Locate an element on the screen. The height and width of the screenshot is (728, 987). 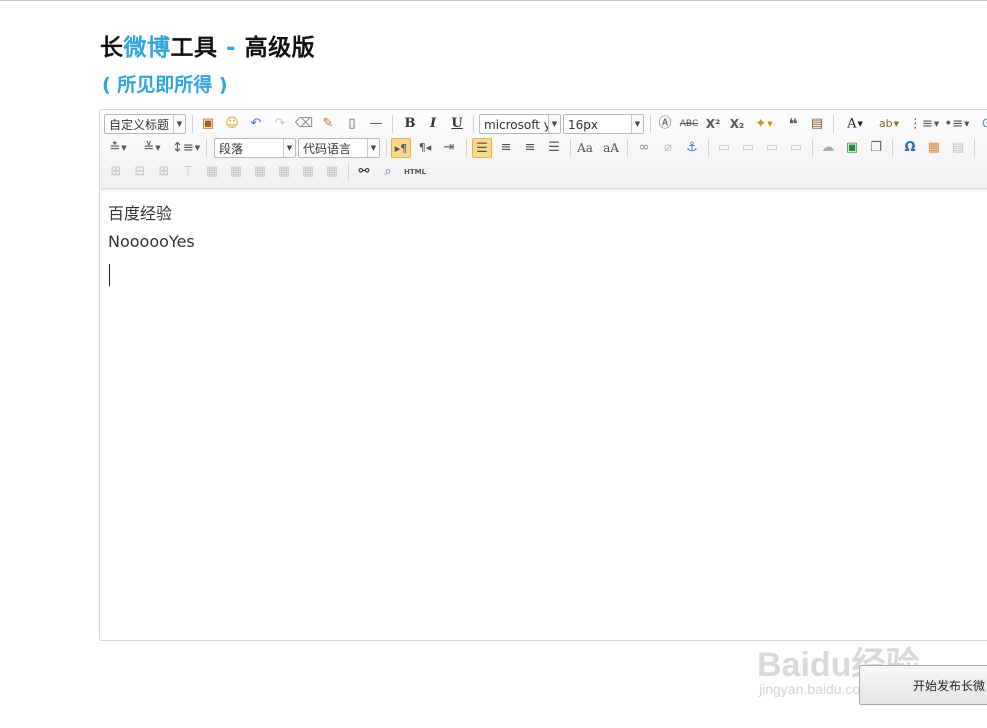
strikethrough-icon: ABC is located at coordinates (689, 124).